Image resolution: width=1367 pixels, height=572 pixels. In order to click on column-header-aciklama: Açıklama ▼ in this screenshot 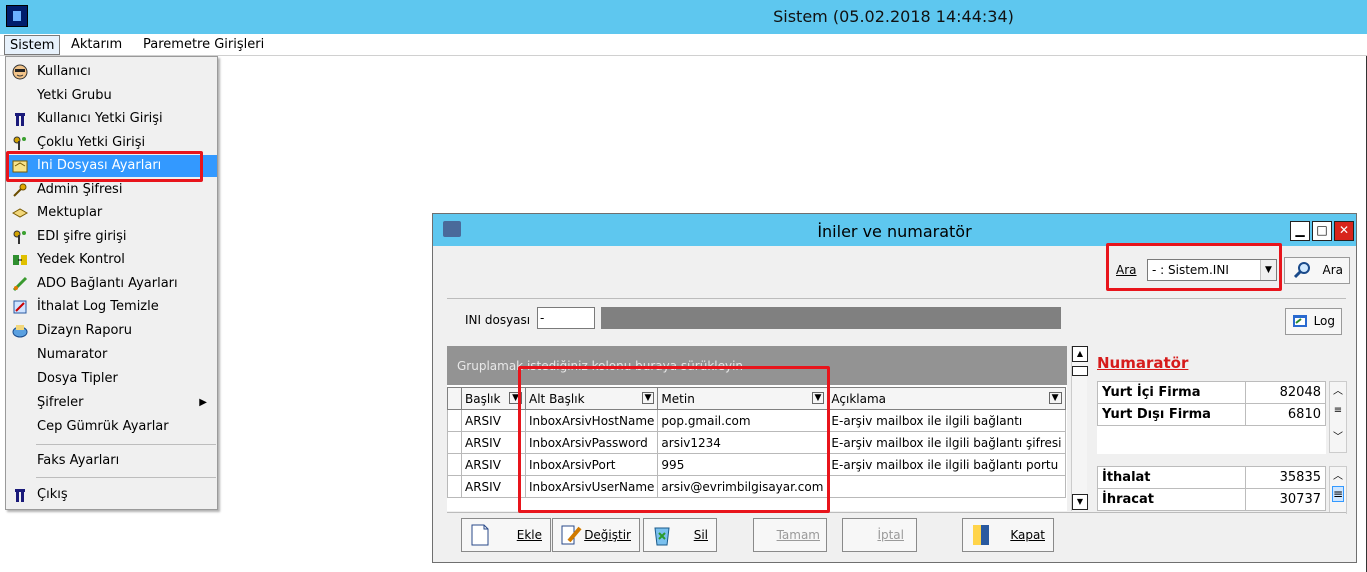, I will do `click(946, 398)`.